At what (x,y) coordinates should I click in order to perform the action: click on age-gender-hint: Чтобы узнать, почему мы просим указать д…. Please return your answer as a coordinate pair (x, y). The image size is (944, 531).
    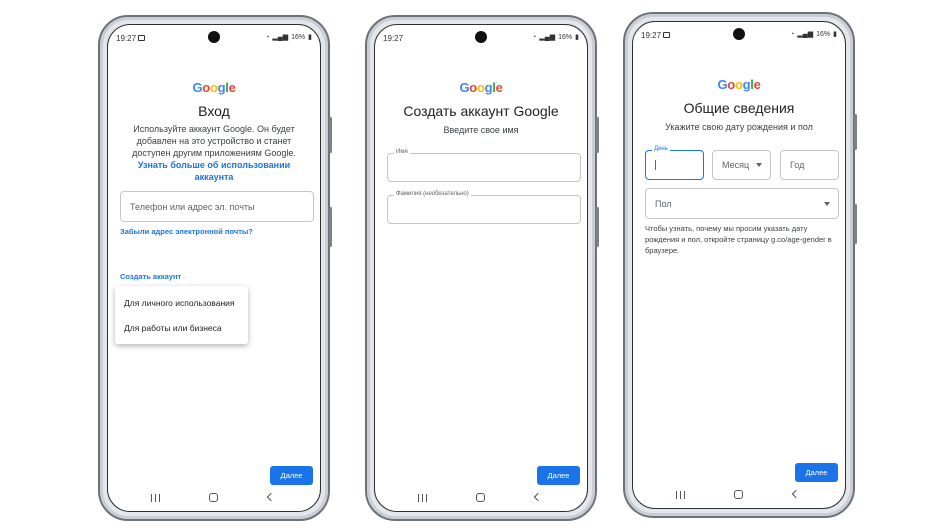
    Looking at the image, I should click on (738, 239).